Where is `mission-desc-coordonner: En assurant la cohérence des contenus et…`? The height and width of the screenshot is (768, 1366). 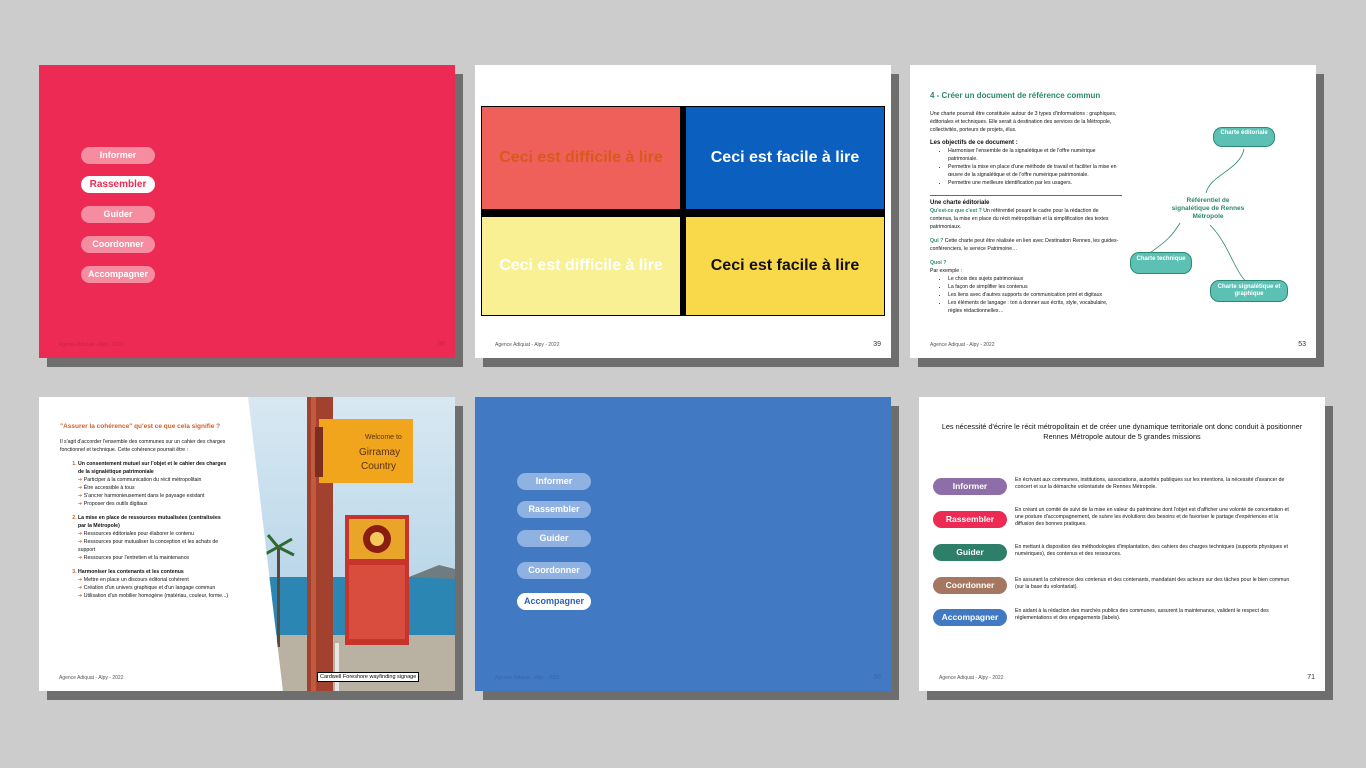
mission-desc-coordonner: En assurant la cohérence des contenus et… is located at coordinates (1152, 583).